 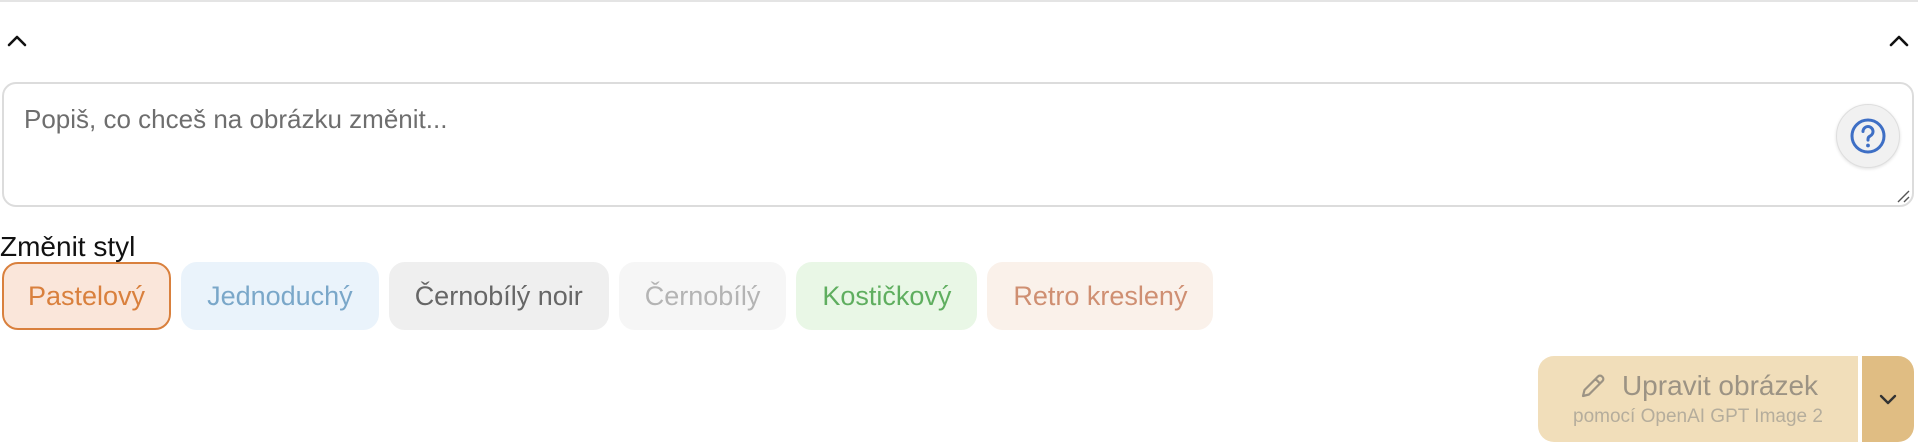 I want to click on style-chip: Černobílý, so click(x=702, y=296).